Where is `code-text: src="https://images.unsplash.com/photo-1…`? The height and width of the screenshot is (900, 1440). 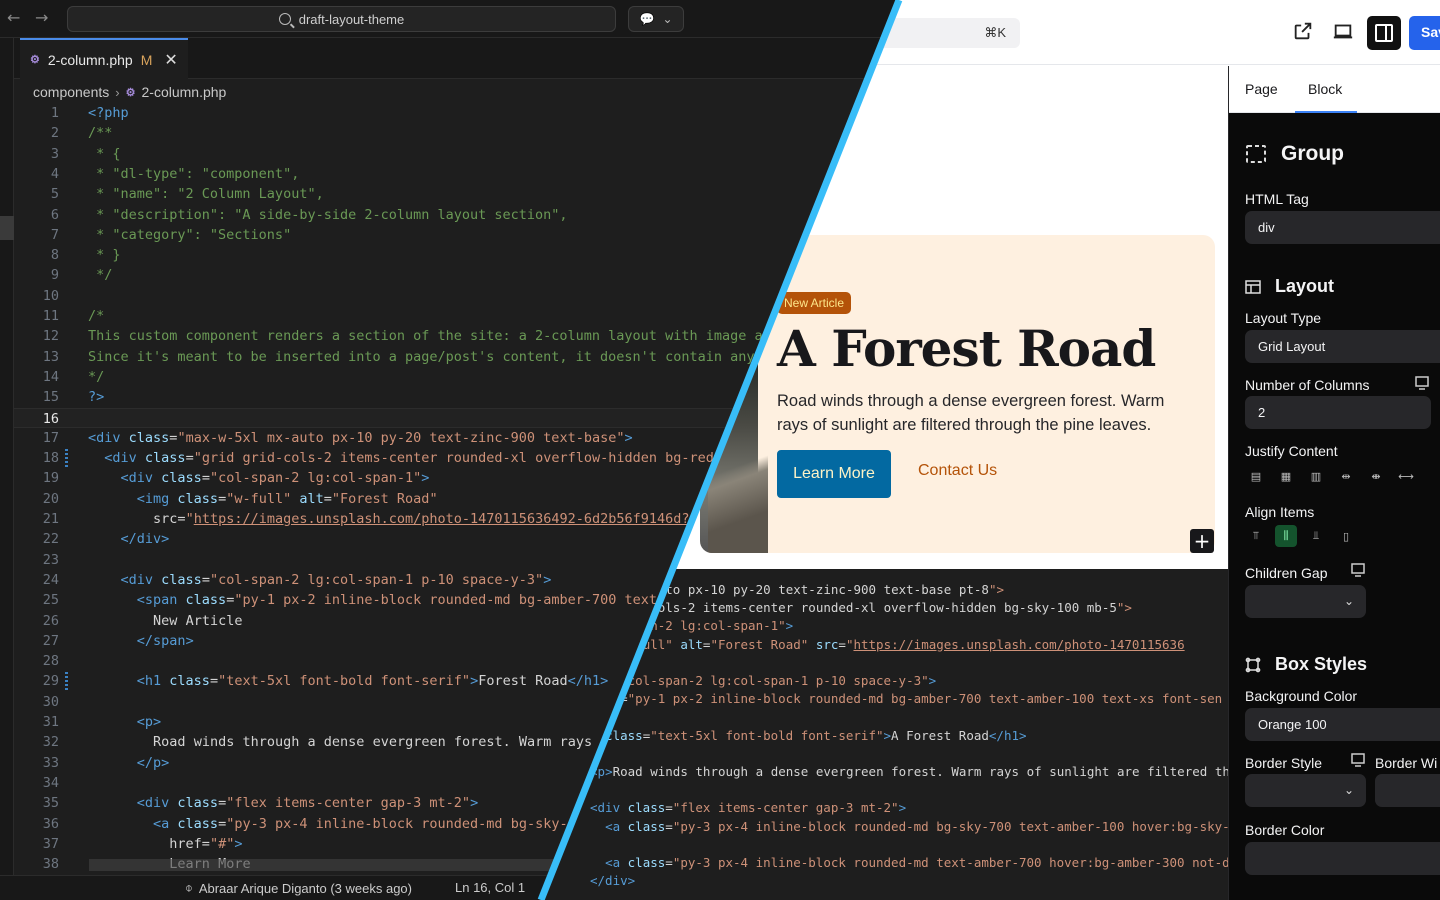
code-text: src="https://images.unsplash.com/photo-1… is located at coordinates (421, 519).